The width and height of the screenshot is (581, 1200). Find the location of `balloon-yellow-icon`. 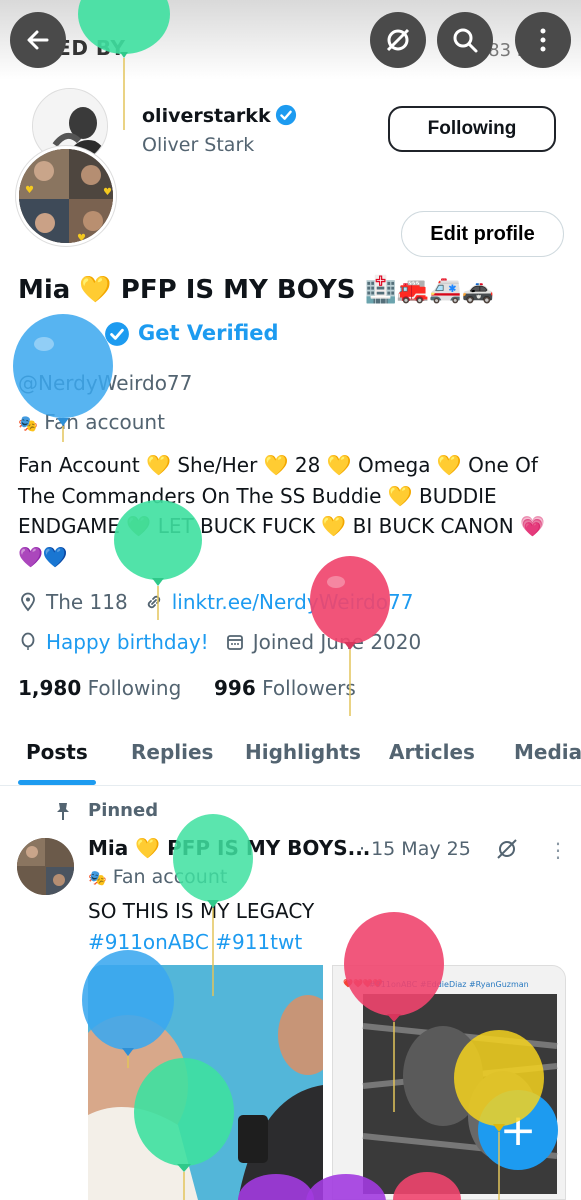

balloon-yellow-icon is located at coordinates (499, 1115).